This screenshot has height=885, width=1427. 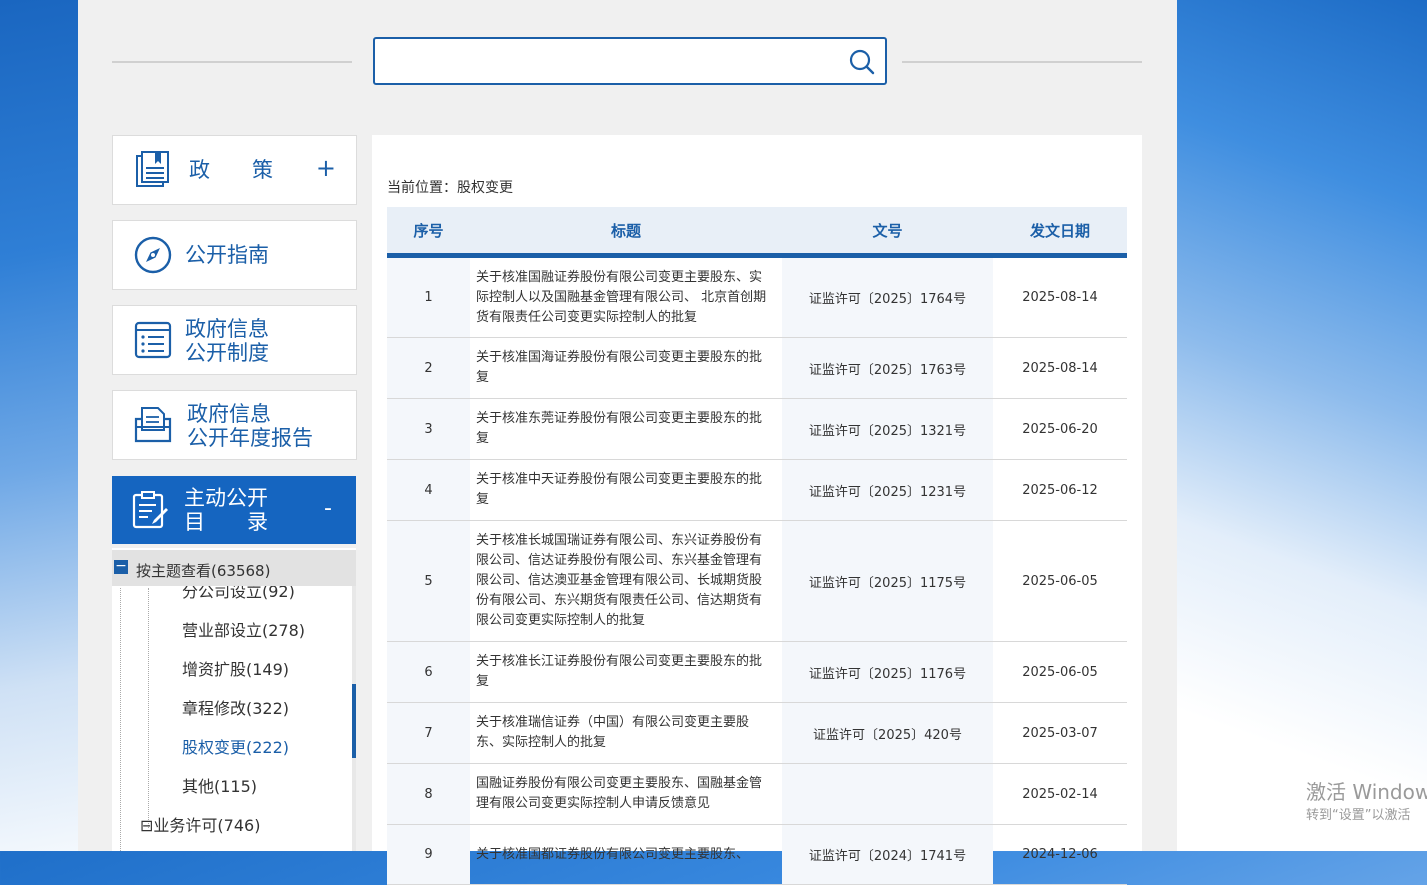 What do you see at coordinates (200, 824) in the screenshot?
I see `tree-item: ⊟业务许可(746)` at bounding box center [200, 824].